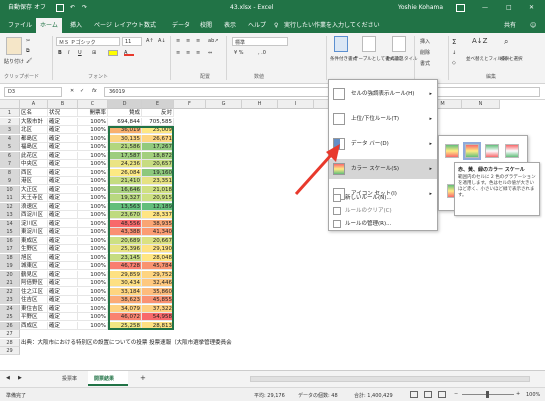 This screenshot has height=401, width=545. Describe the element at coordinates (460, 8) in the screenshot. I see `ribbon-display-icon` at that location.